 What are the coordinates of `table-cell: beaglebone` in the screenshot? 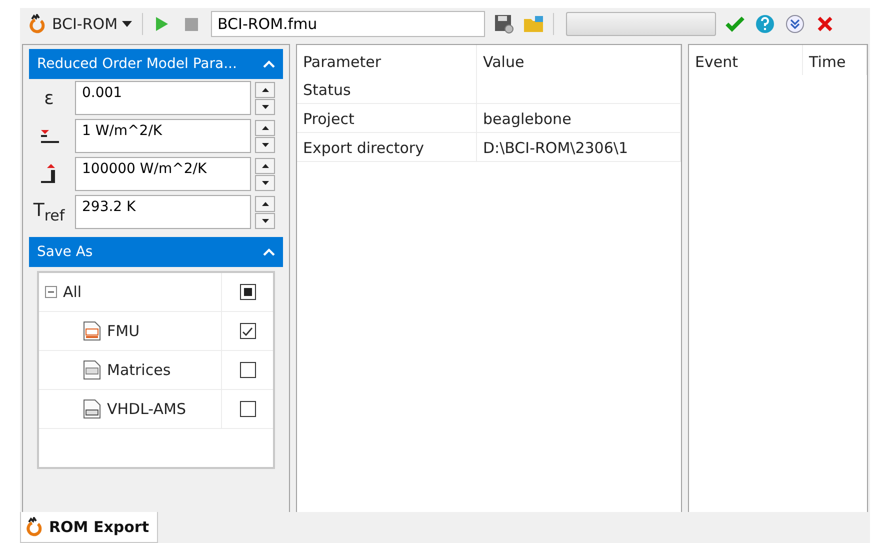 It's located at (579, 118).